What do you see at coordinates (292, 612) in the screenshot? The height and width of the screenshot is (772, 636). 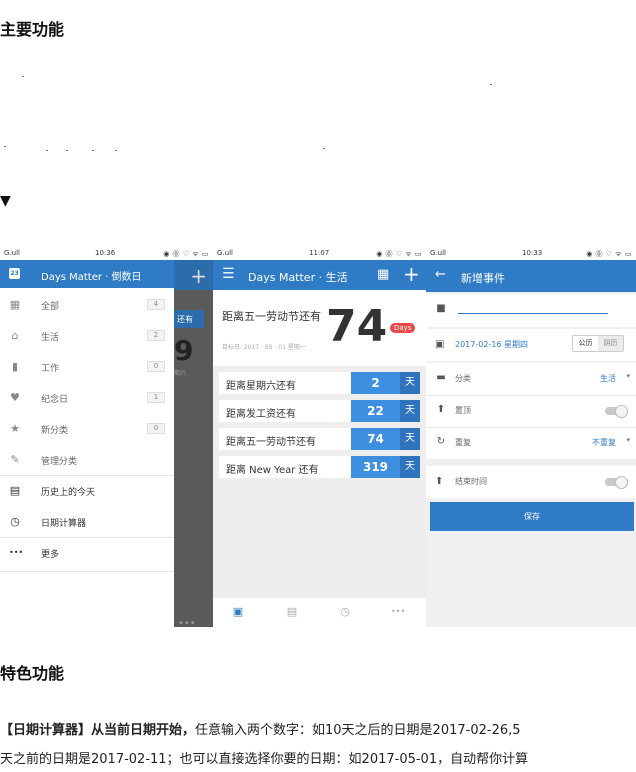 I see `tab-list-icon: ▤` at bounding box center [292, 612].